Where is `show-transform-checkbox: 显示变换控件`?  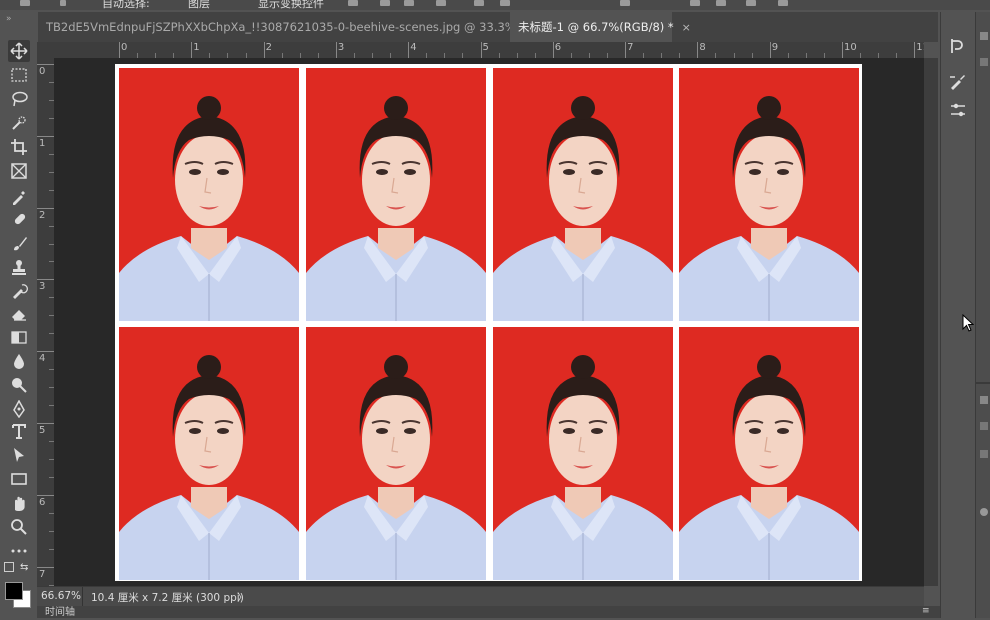
show-transform-checkbox: 显示变换控件 is located at coordinates (291, 5).